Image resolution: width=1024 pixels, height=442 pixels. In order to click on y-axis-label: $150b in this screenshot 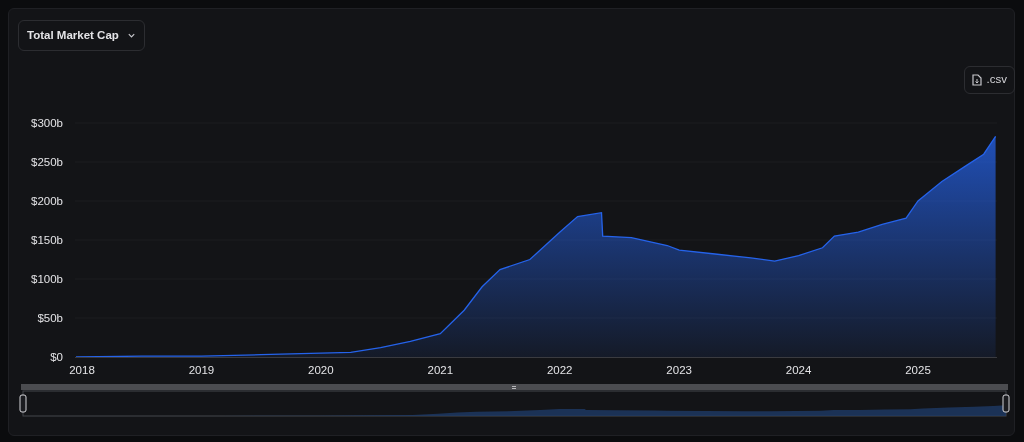, I will do `click(47, 240)`.